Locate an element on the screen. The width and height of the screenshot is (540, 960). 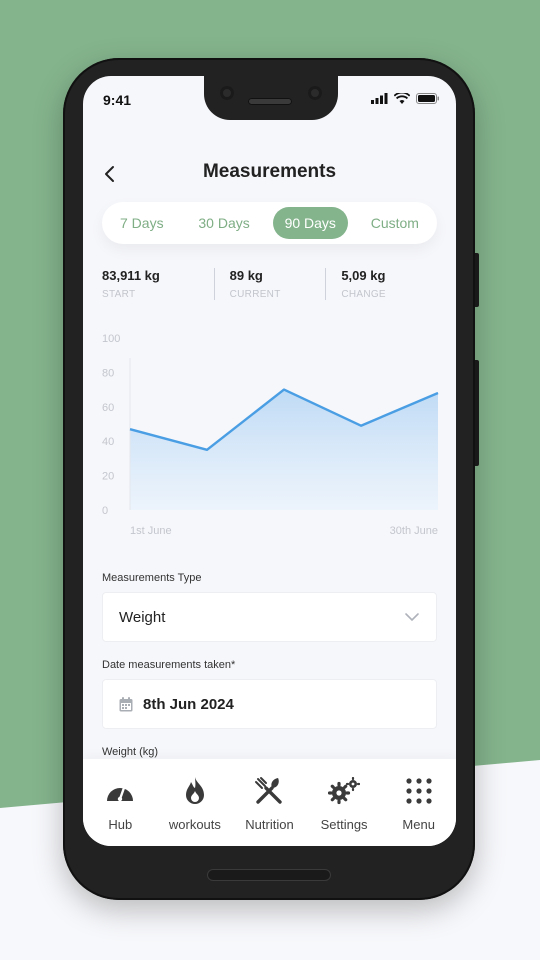
bottom-nav: Hub workouts Nutrition Settings Menu is located at coordinates (269, 802).